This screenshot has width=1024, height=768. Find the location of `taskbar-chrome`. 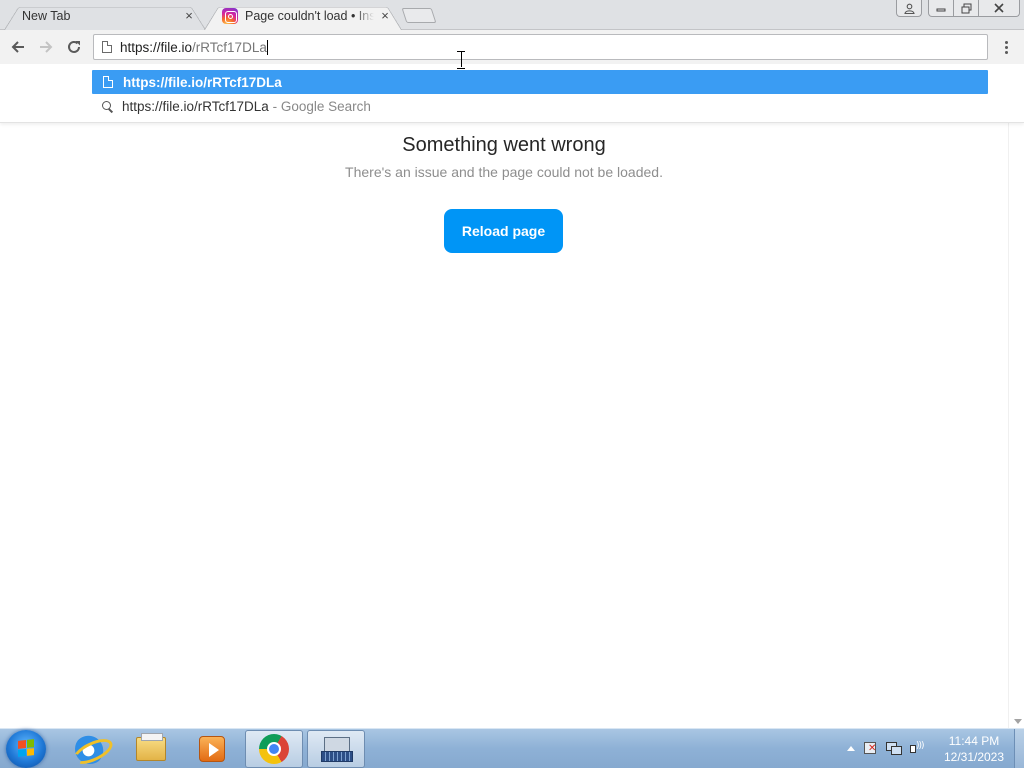

taskbar-chrome is located at coordinates (274, 749).